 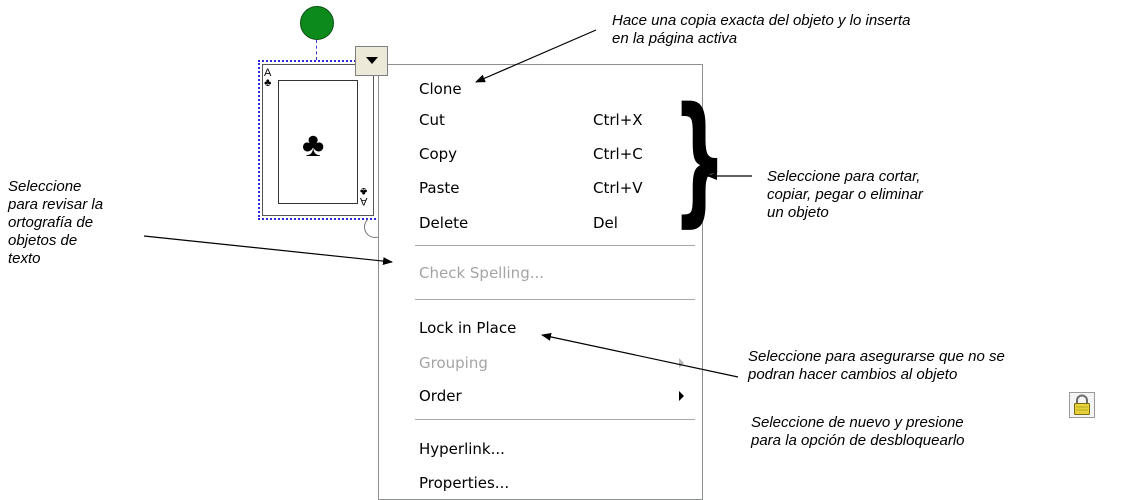 What do you see at coordinates (268, 250) in the screenshot?
I see `arrow-spelling` at bounding box center [268, 250].